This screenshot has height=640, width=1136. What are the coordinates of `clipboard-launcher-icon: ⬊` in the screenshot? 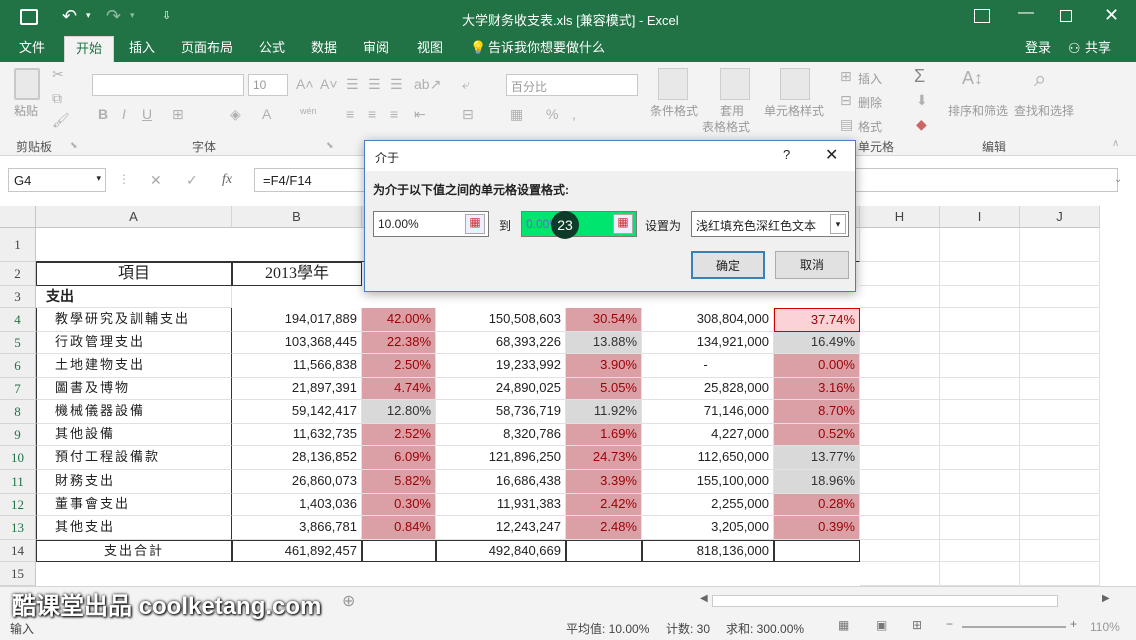 It's located at (74, 145).